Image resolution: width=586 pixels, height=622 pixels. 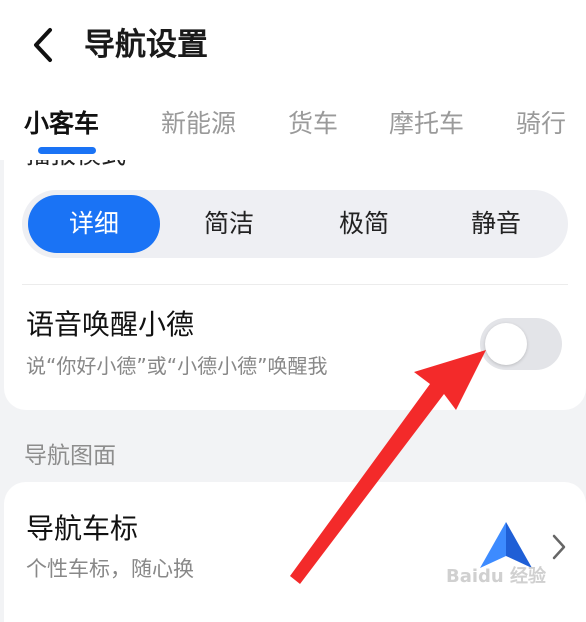 What do you see at coordinates (110, 324) in the screenshot?
I see `voice-wake-title: 语音唤醒小德` at bounding box center [110, 324].